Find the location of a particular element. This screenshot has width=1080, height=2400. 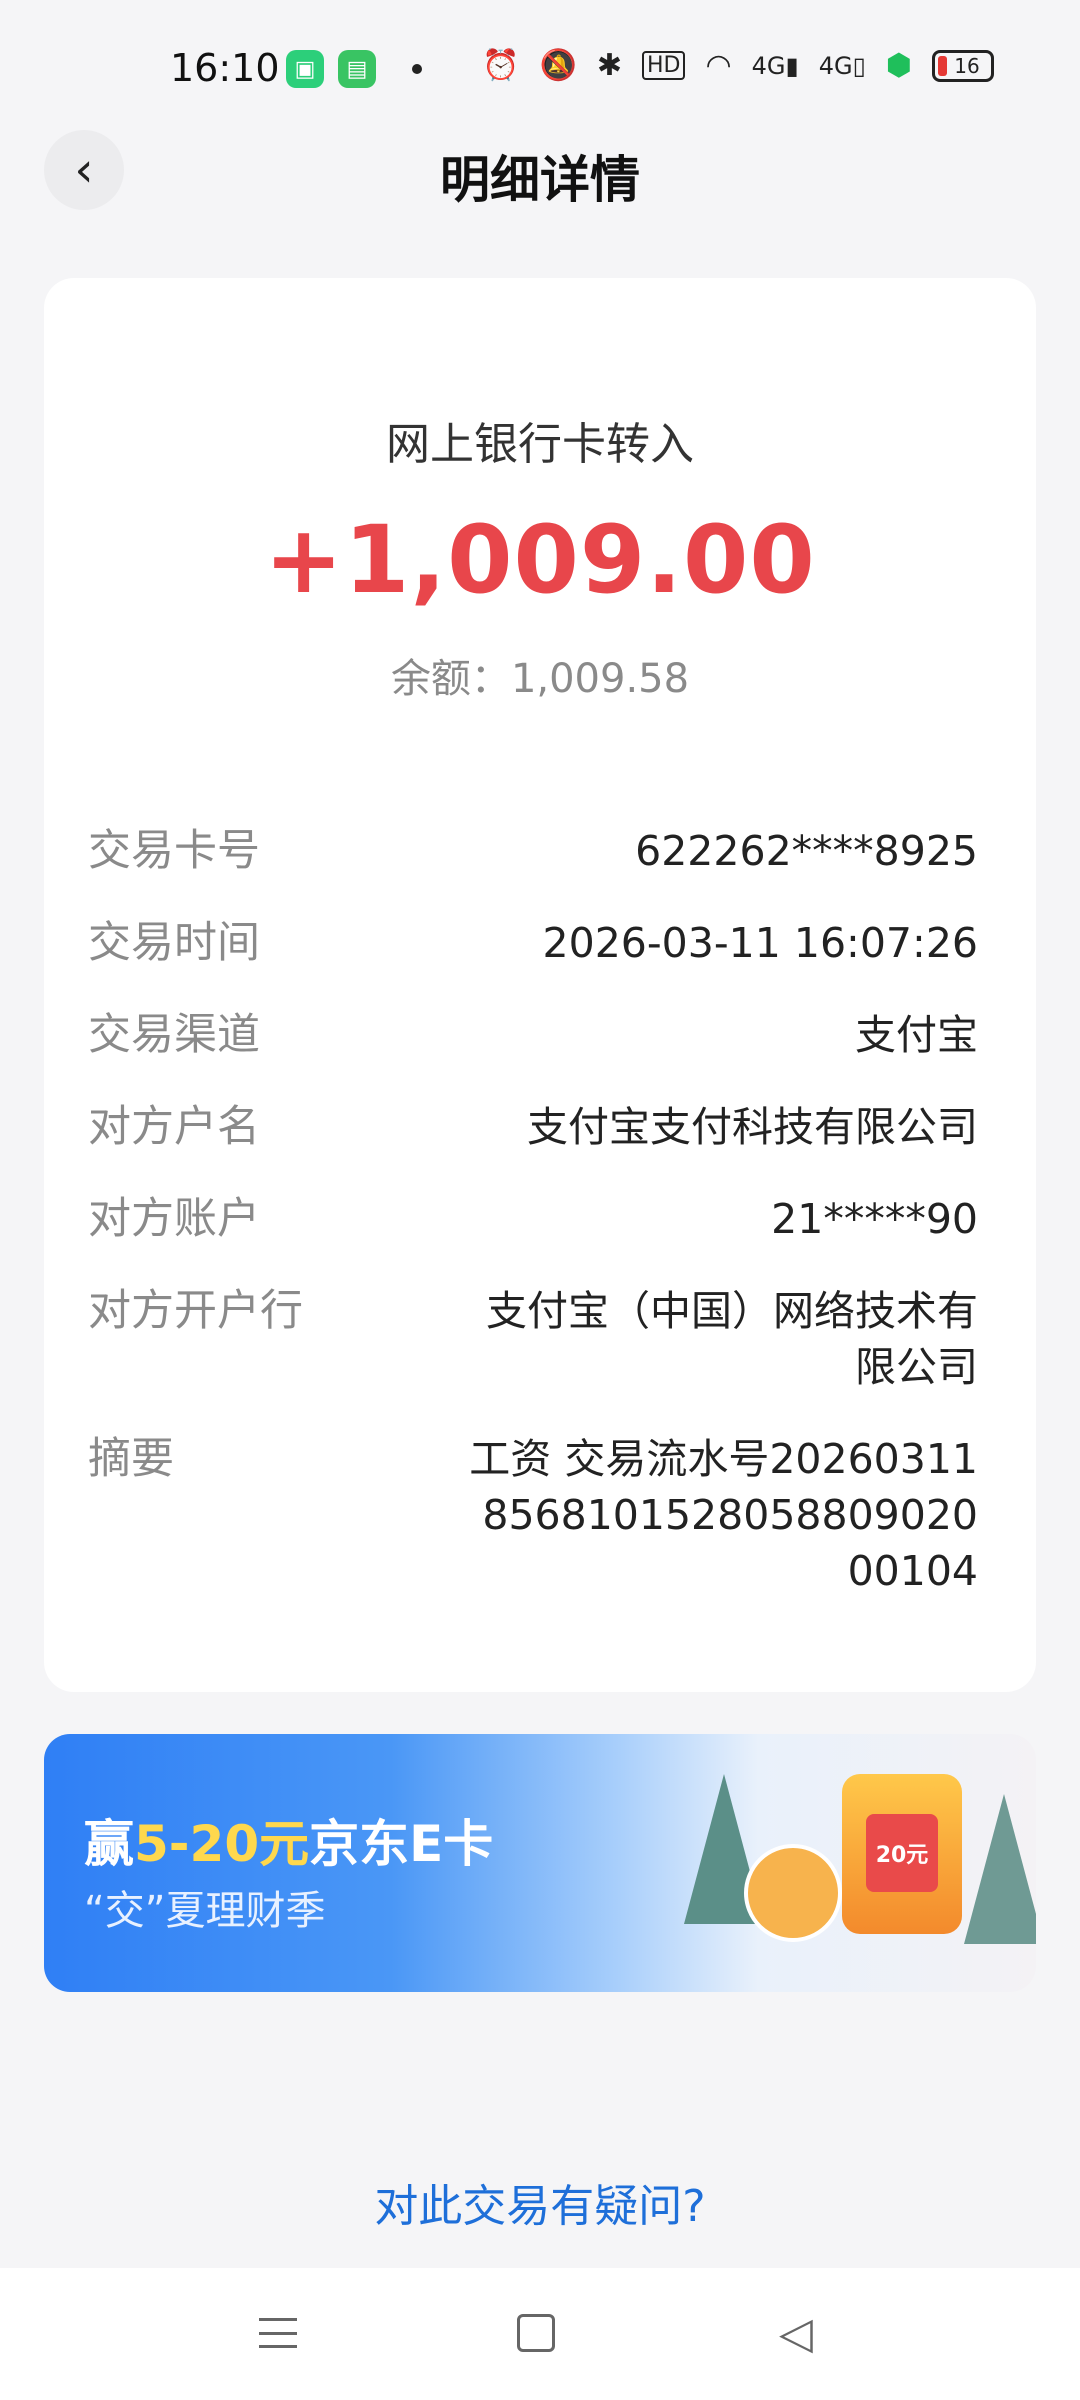

transaction-question-link: 对此交易有疑问? is located at coordinates (540, 2202).